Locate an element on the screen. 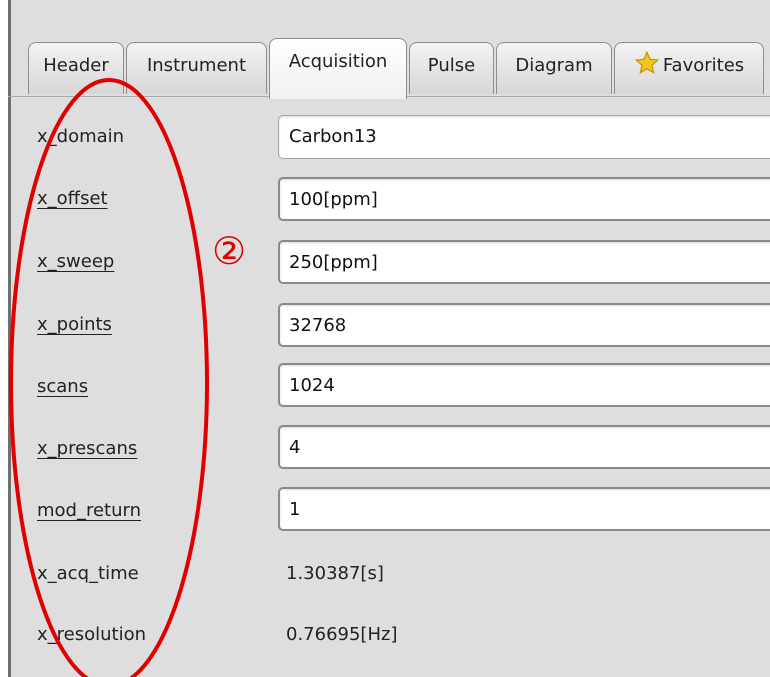 The image size is (770, 677). tab-pulse: Pulse is located at coordinates (451, 68).